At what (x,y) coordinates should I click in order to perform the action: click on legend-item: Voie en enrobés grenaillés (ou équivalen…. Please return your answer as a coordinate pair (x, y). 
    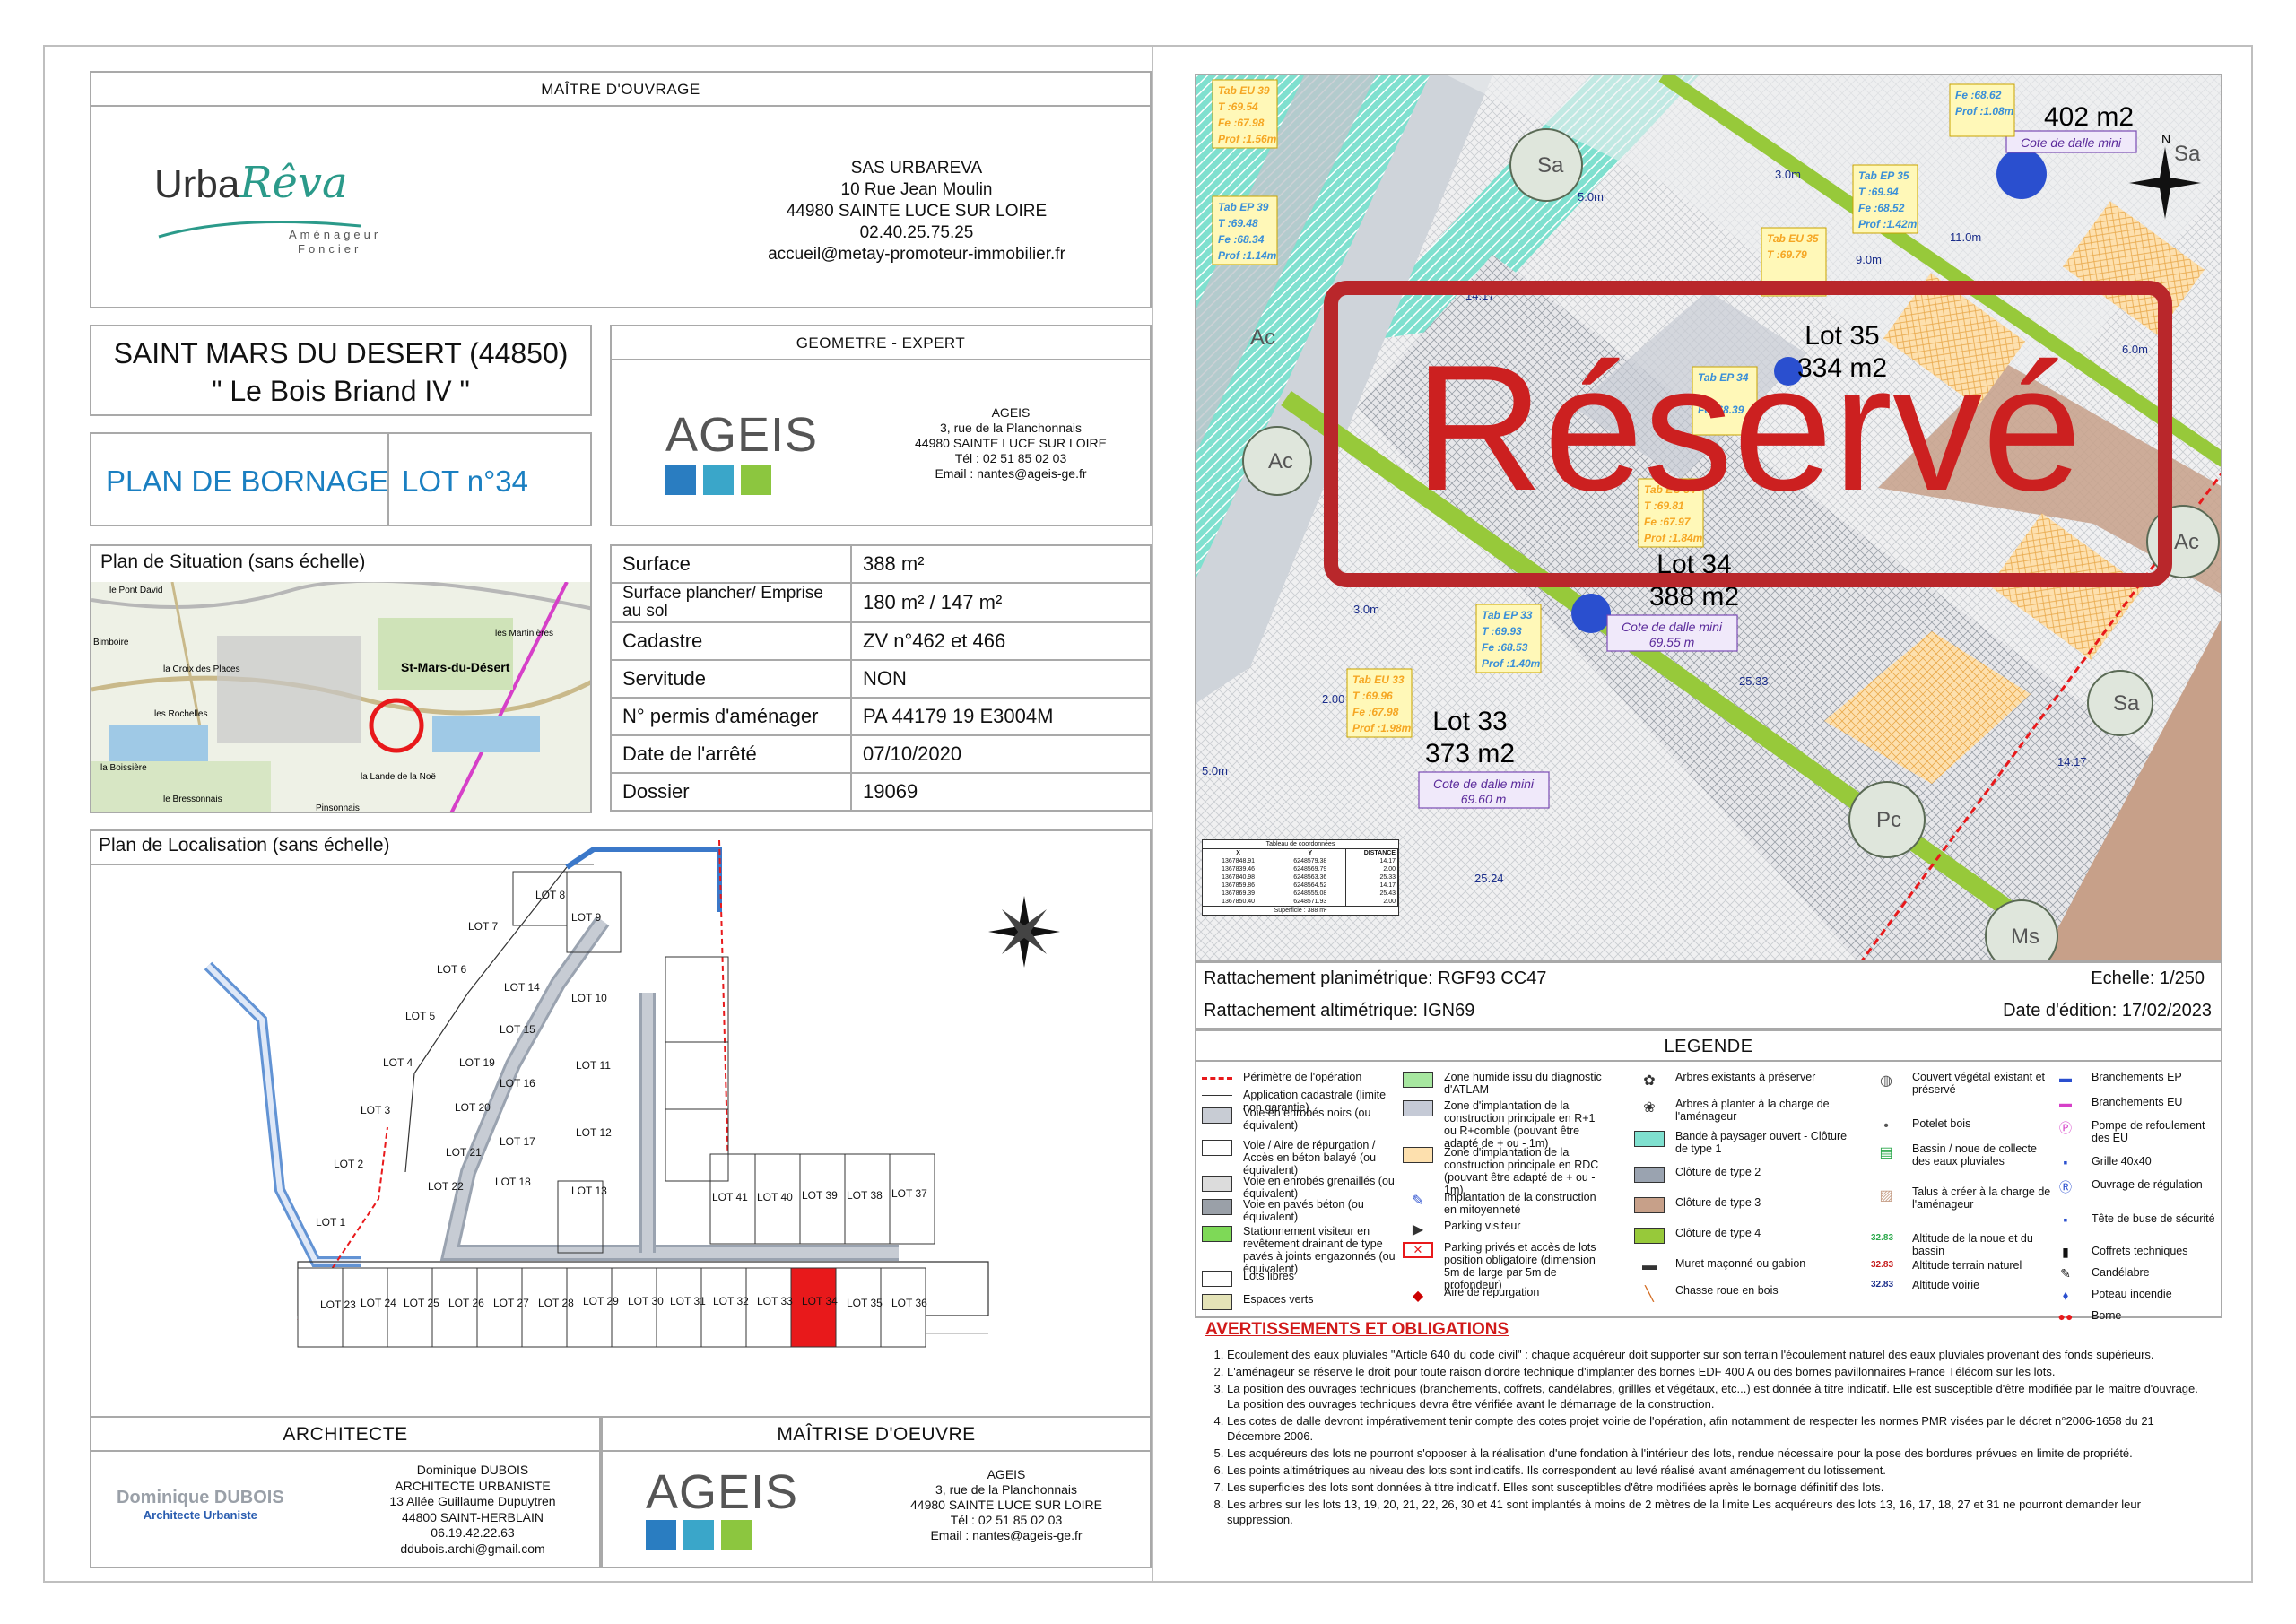
    Looking at the image, I should click on (1319, 1187).